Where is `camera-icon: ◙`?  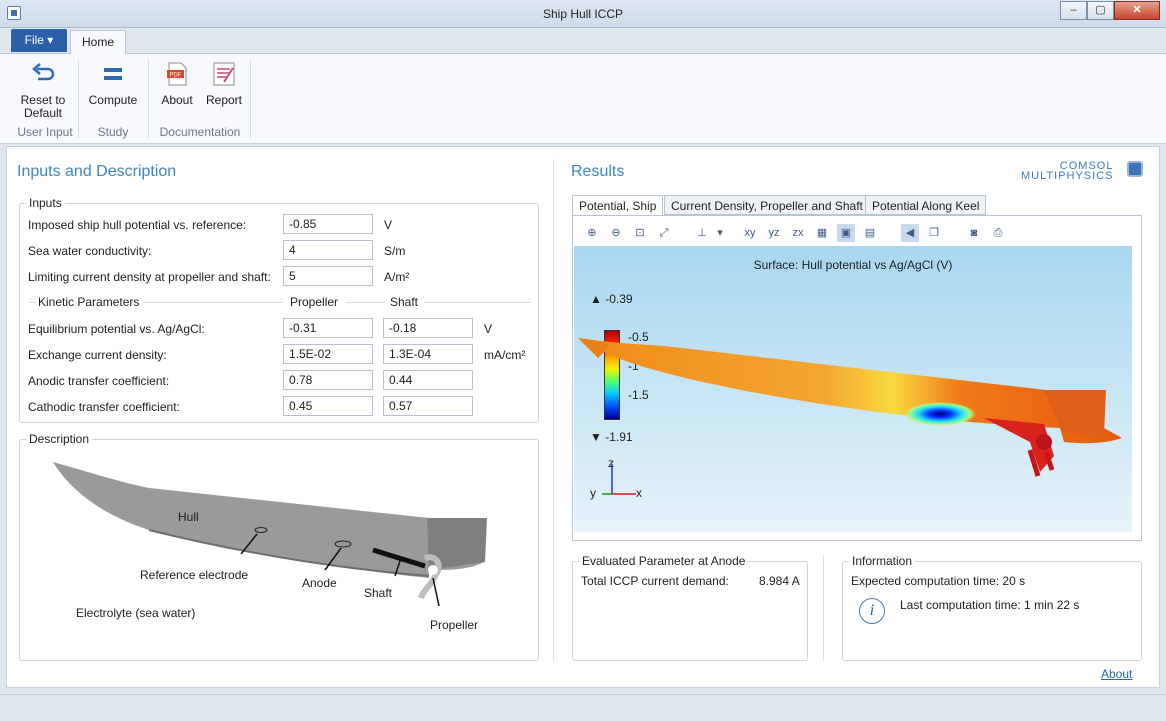 camera-icon: ◙ is located at coordinates (974, 233).